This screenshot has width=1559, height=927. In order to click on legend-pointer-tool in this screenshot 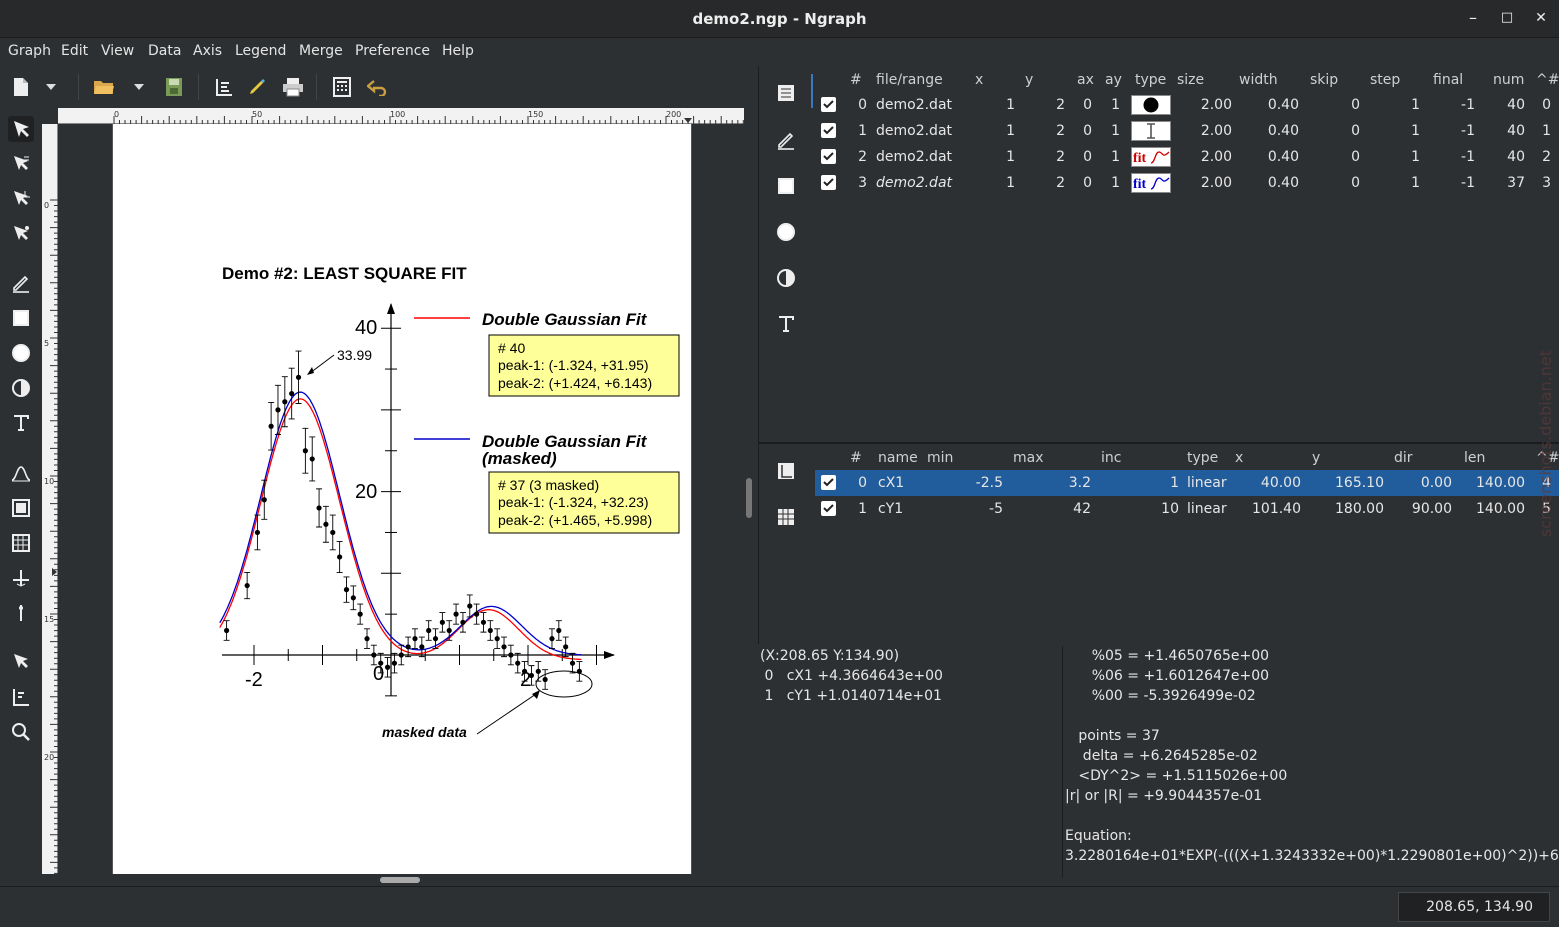, I will do `click(21, 164)`.